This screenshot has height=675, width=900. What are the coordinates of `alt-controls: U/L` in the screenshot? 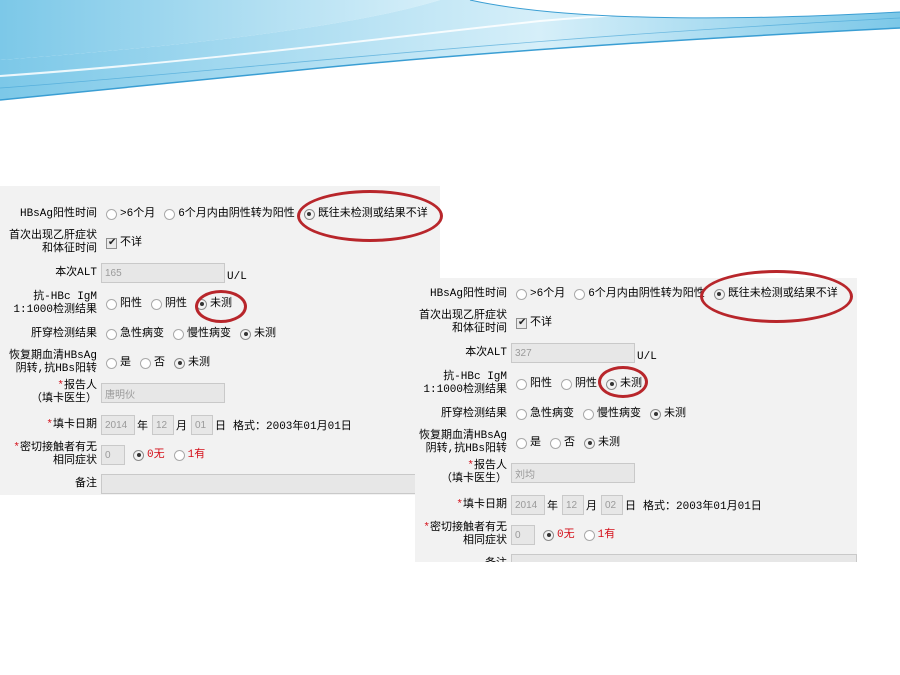 It's located at (584, 353).